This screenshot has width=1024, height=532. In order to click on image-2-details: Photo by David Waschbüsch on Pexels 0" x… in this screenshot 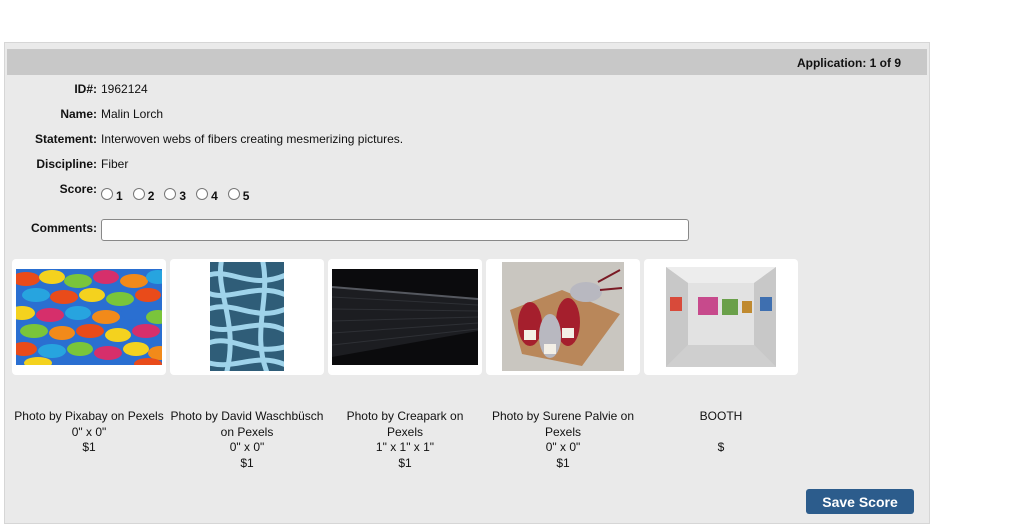, I will do `click(247, 440)`.